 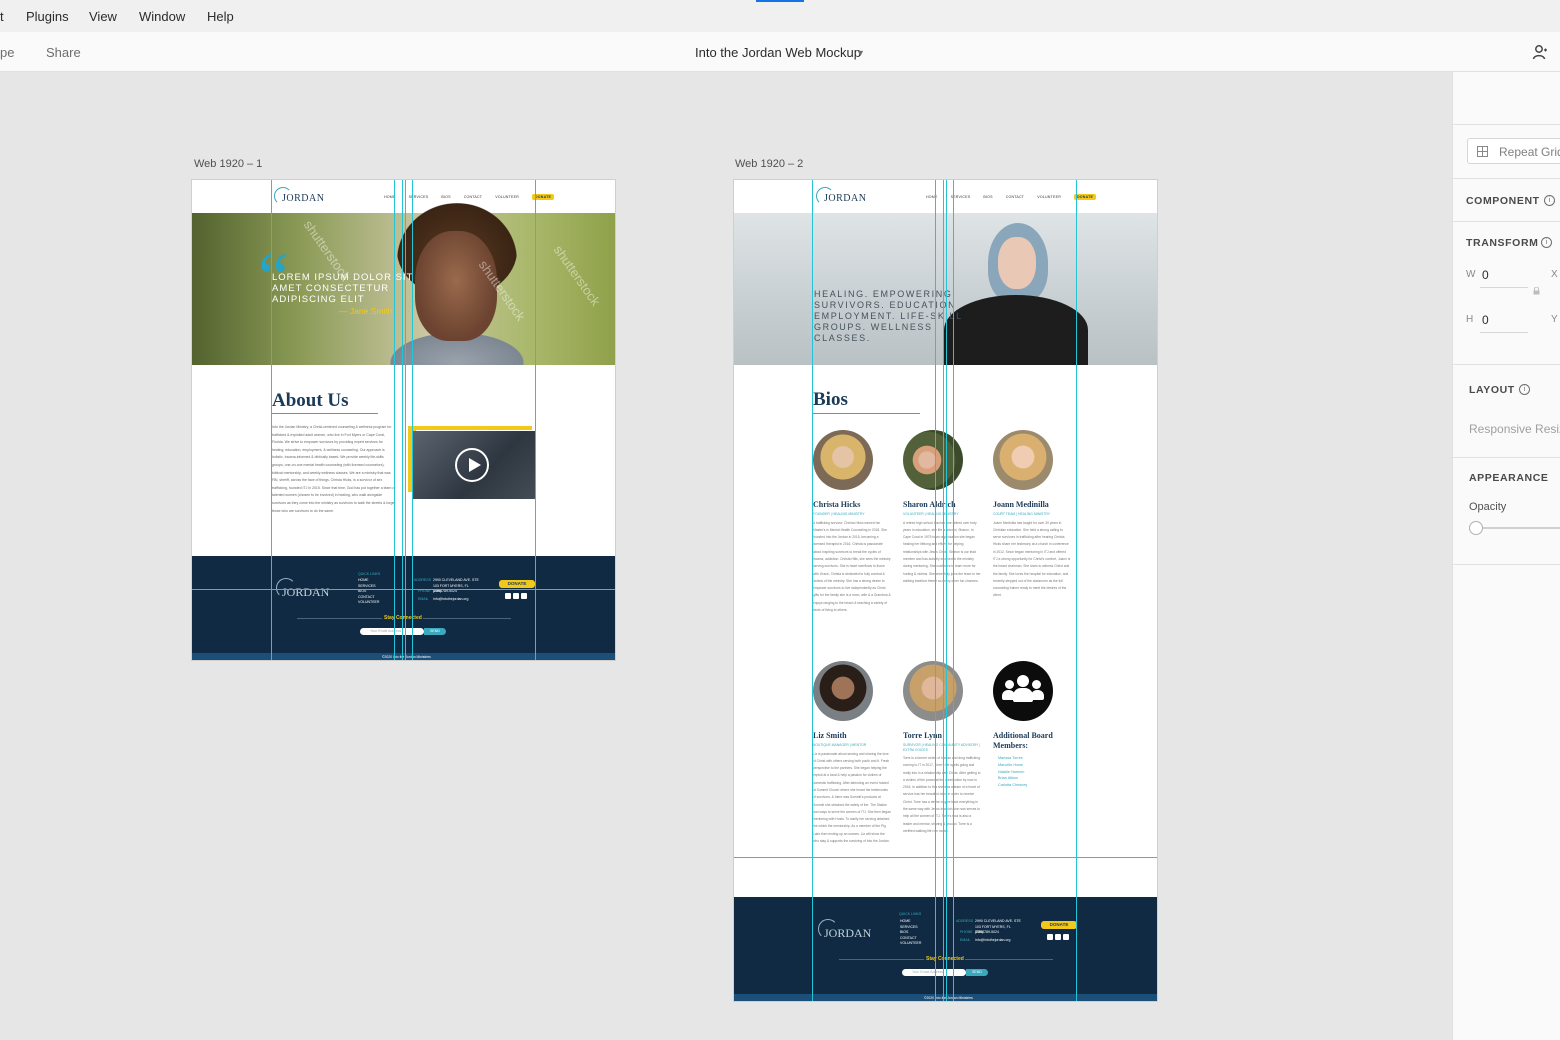 I want to click on board-member: Natalie Harmon, so click(x=1034, y=772).